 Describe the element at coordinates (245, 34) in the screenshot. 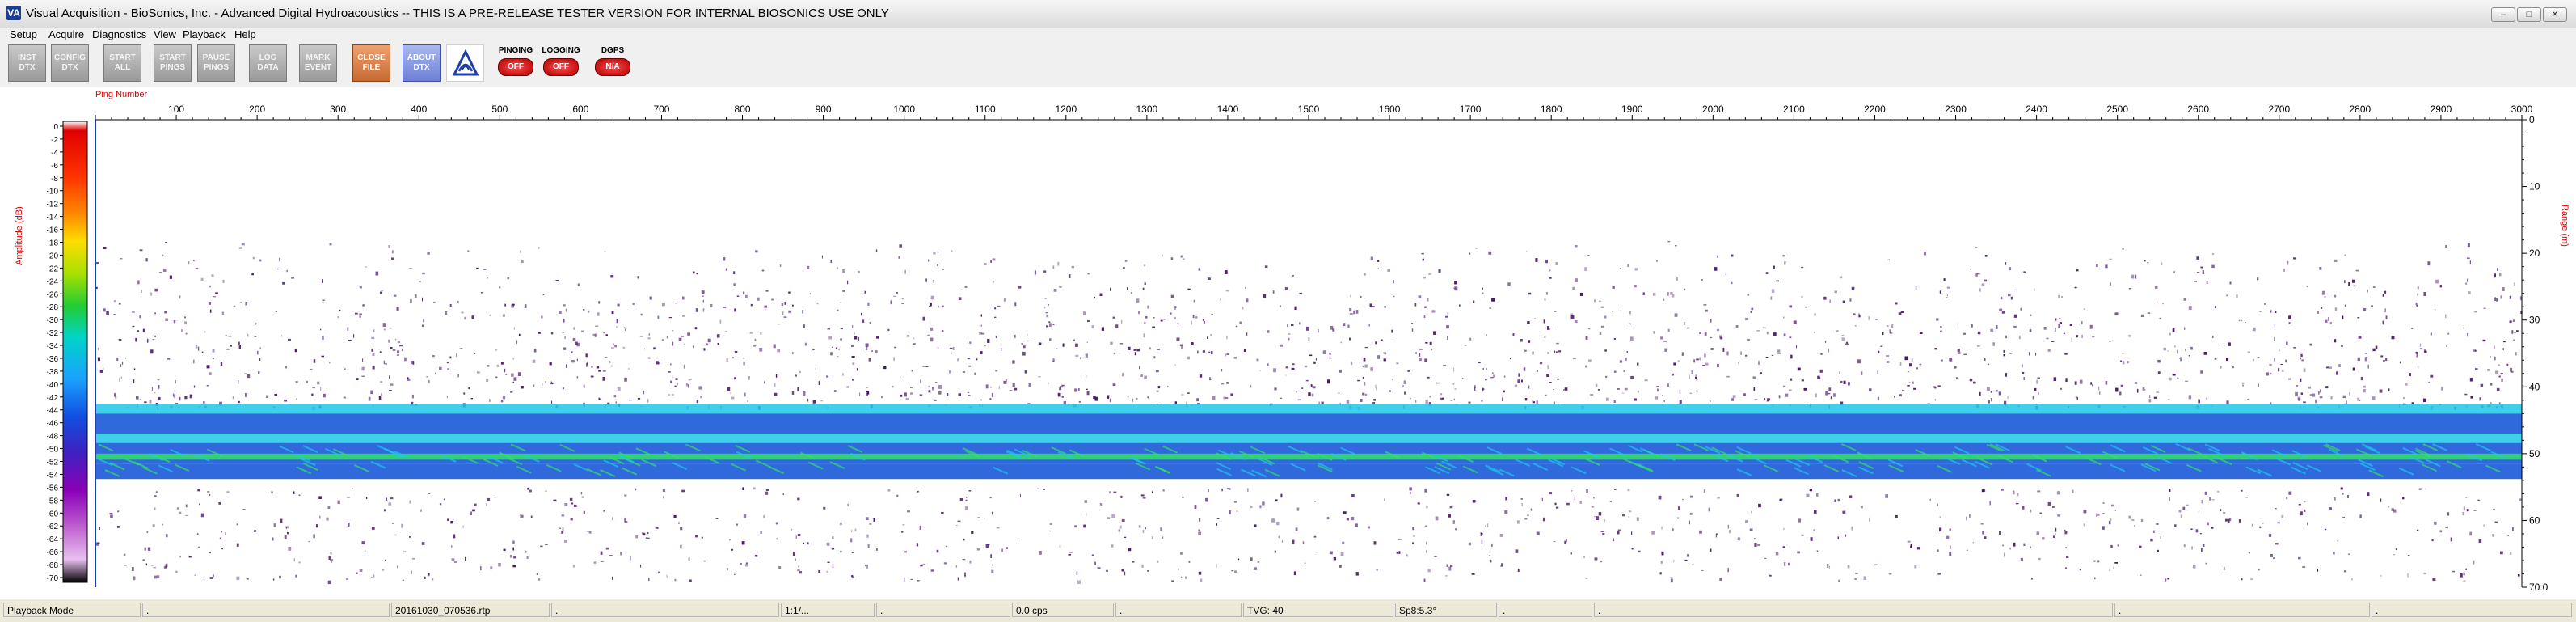

I see `menu-help: Help` at that location.